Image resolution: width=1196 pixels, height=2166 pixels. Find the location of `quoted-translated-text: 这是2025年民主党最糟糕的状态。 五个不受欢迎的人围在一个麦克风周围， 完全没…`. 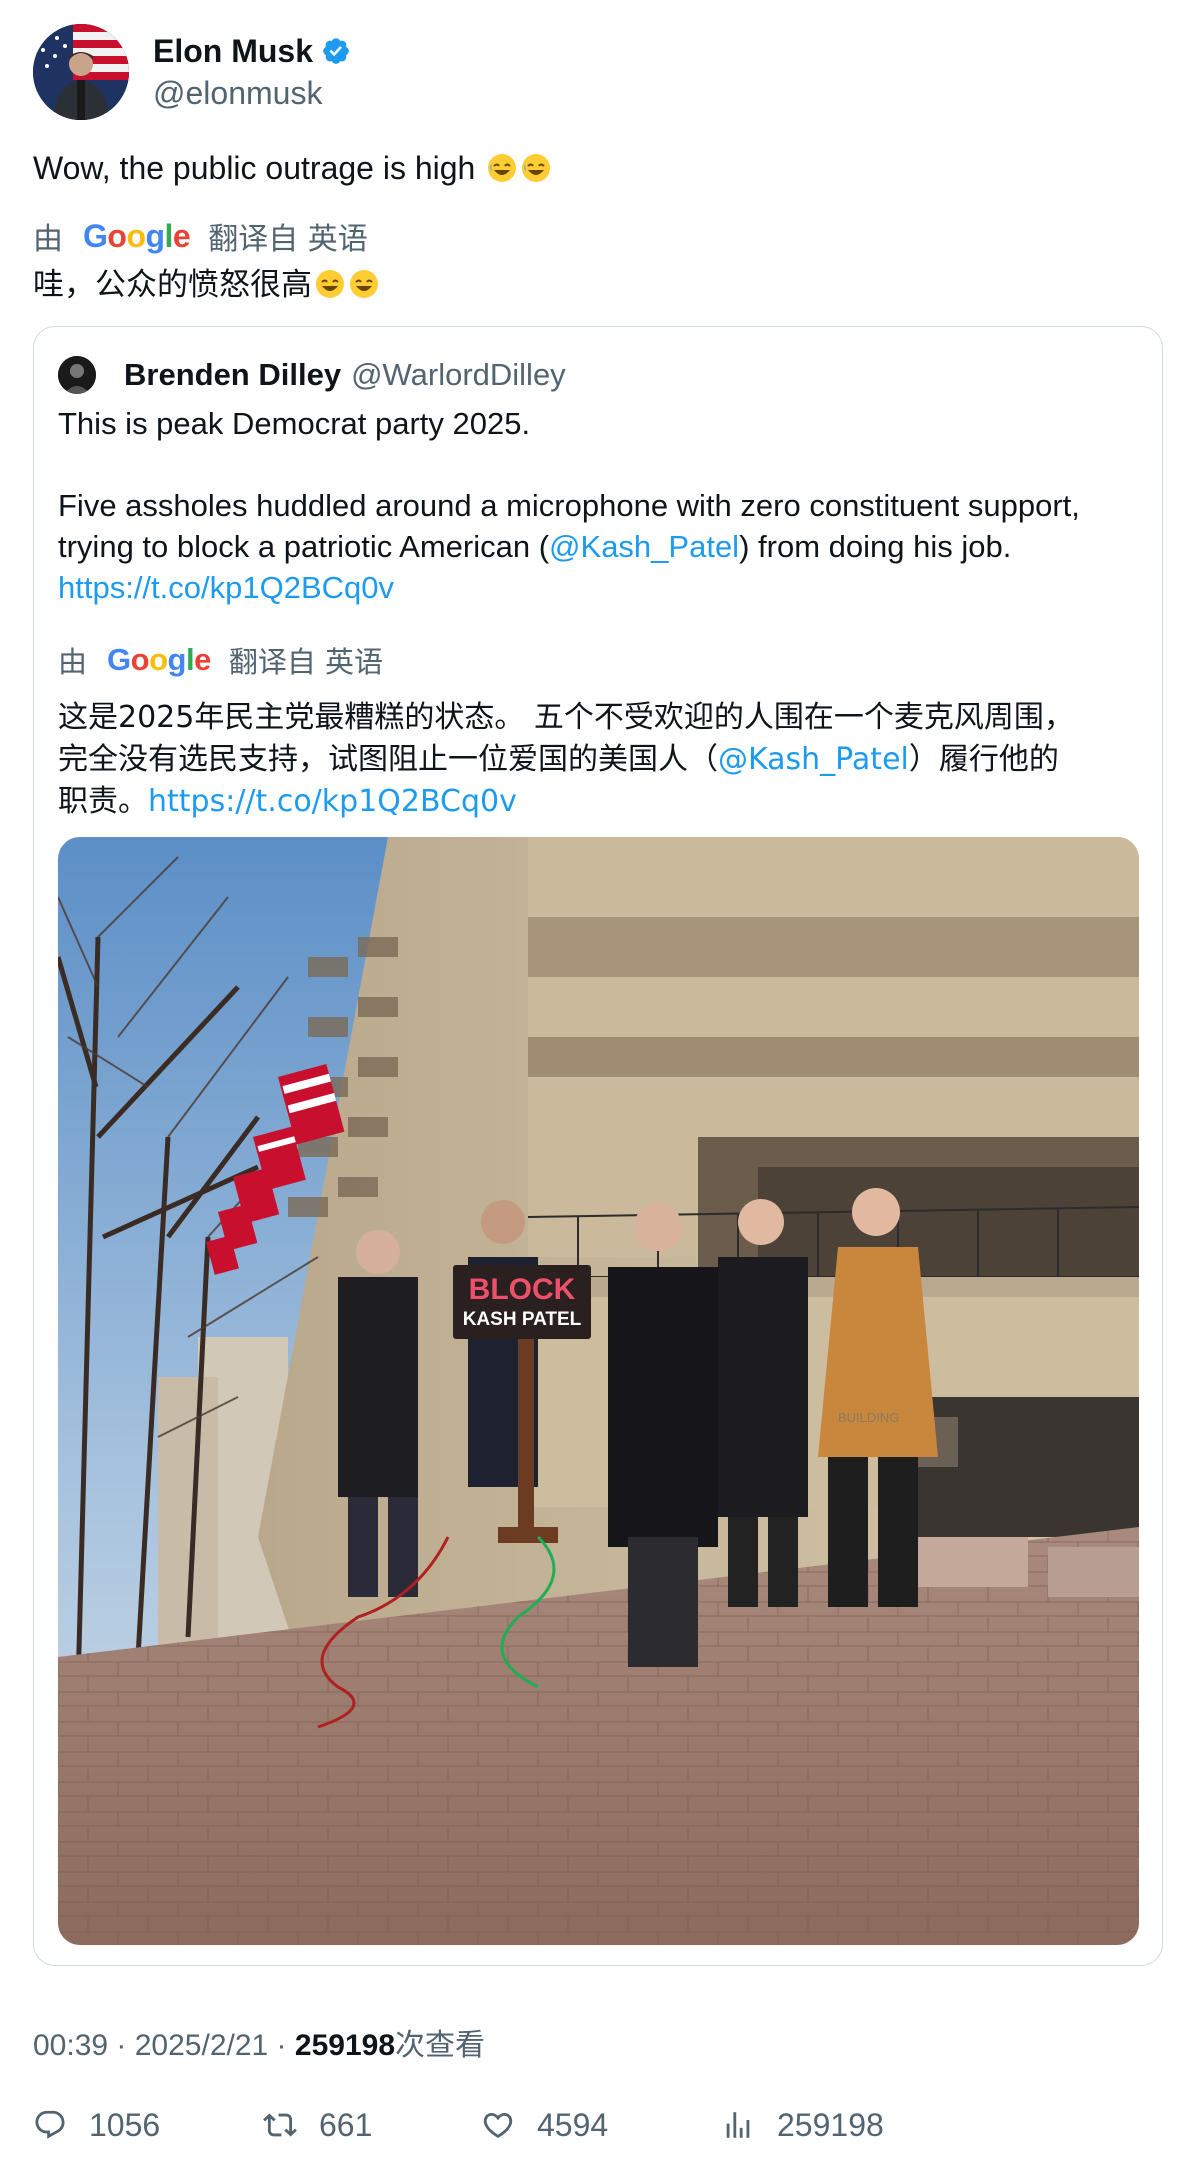

quoted-translated-text: 这是2025年民主党最糟糕的状态。 五个不受欢迎的人围在一个麦克风周围， 完全没… is located at coordinates (603, 760).